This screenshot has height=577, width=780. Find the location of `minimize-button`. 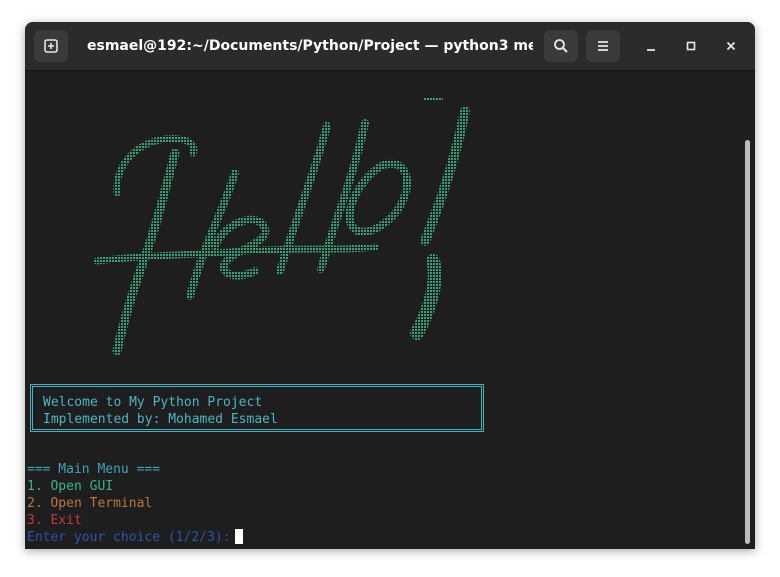

minimize-button is located at coordinates (651, 46).